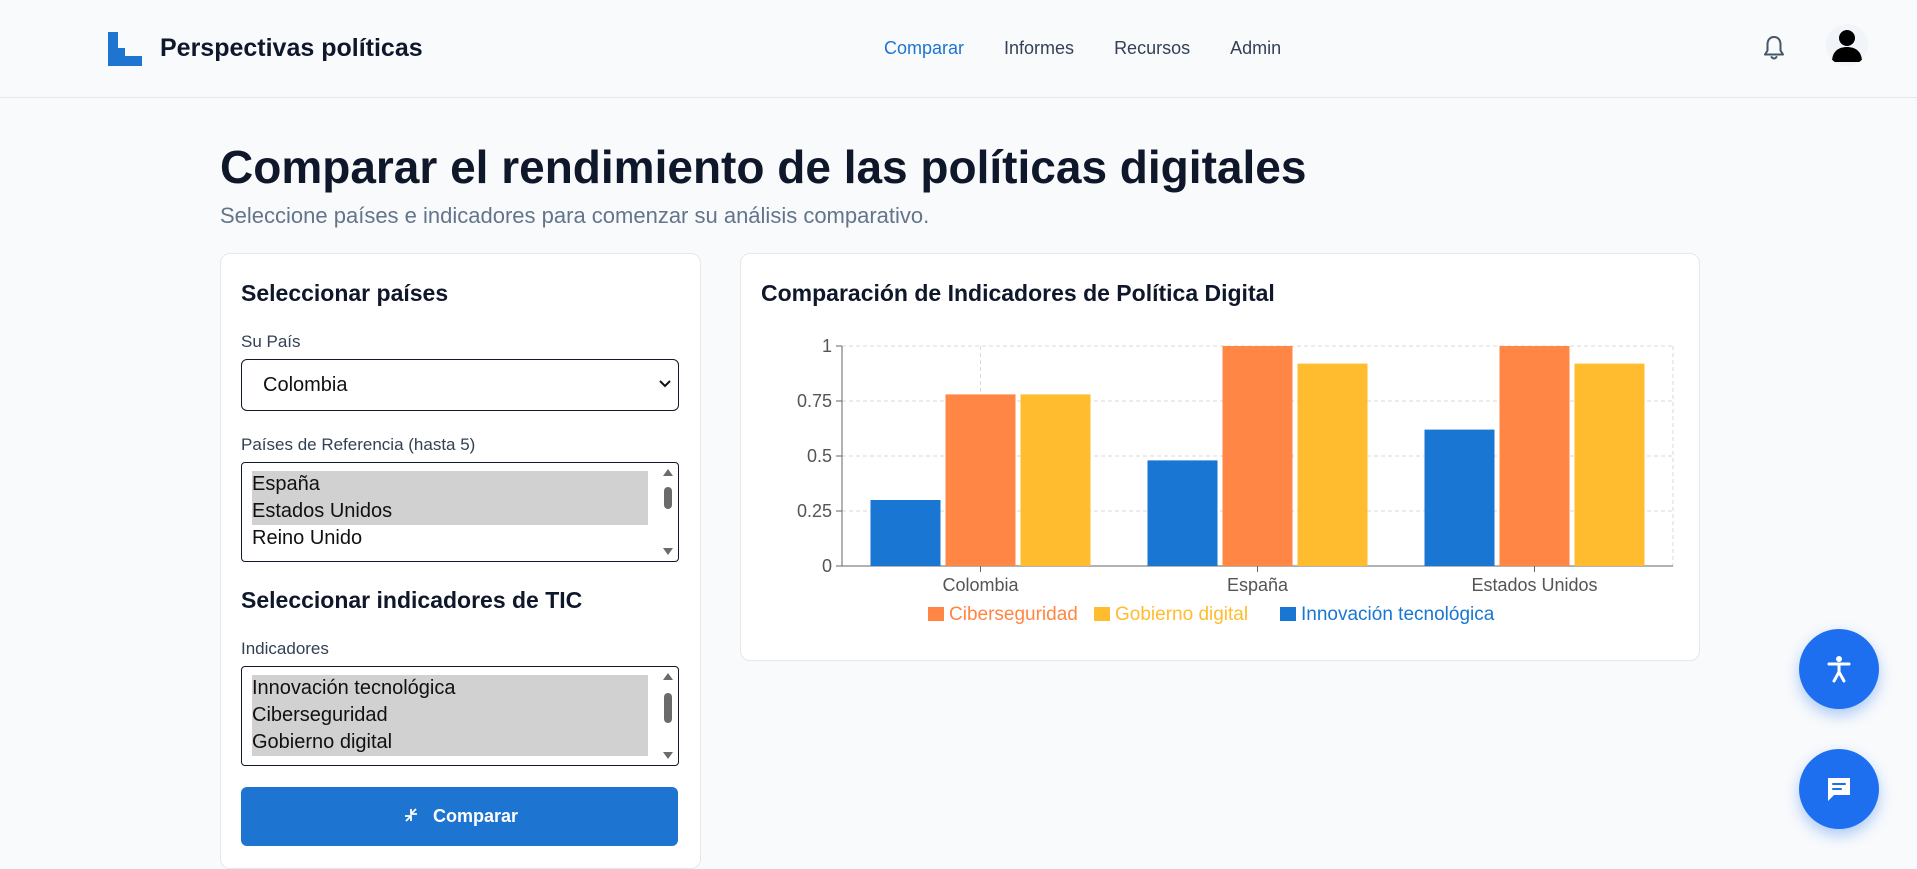 This screenshot has height=869, width=1917. Describe the element at coordinates (291, 48) in the screenshot. I see `brand-name: Perspectivas políticas` at that location.